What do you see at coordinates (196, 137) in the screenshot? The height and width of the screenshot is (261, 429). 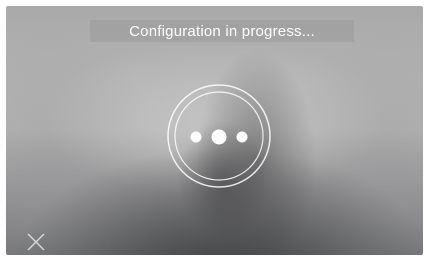 I see `dot-left` at bounding box center [196, 137].